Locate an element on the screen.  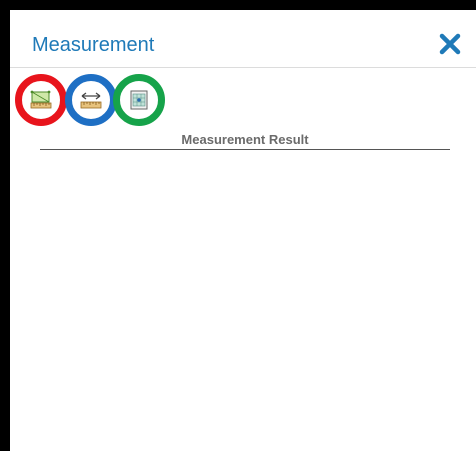
area-measure-button is located at coordinates (41, 100).